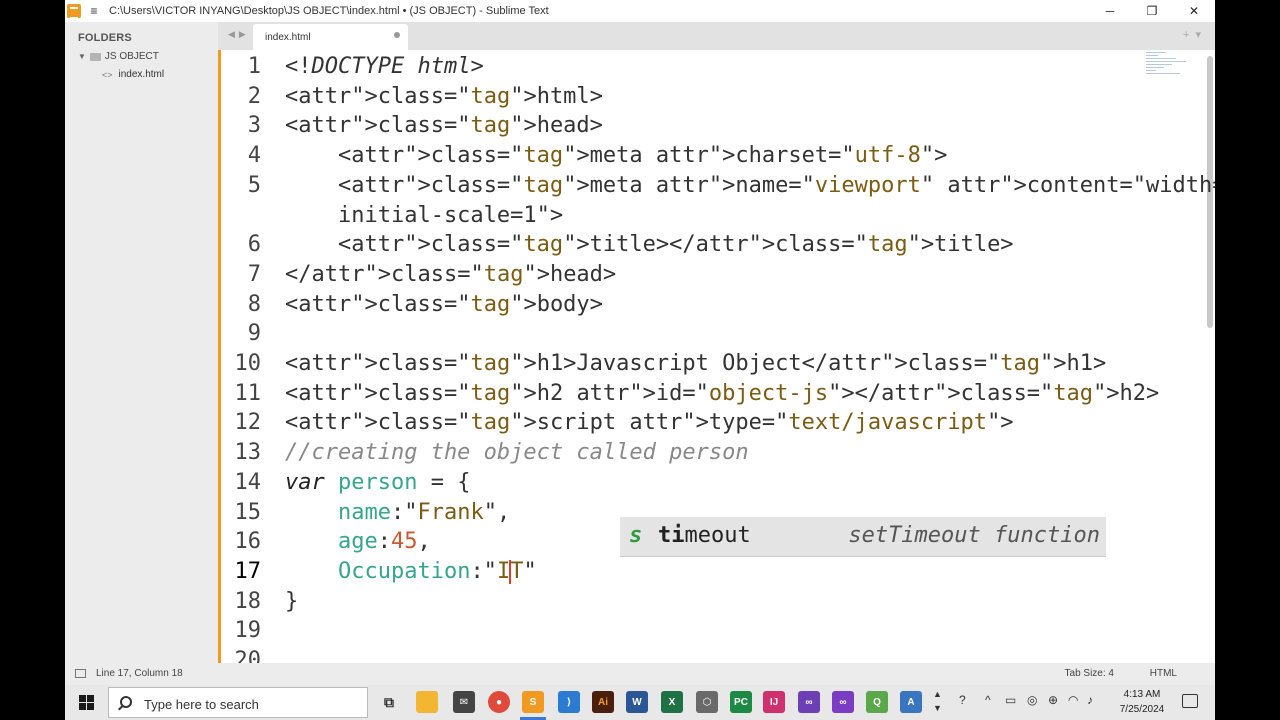  Describe the element at coordinates (1053, 700) in the screenshot. I see `globe-icon: ⊕` at that location.